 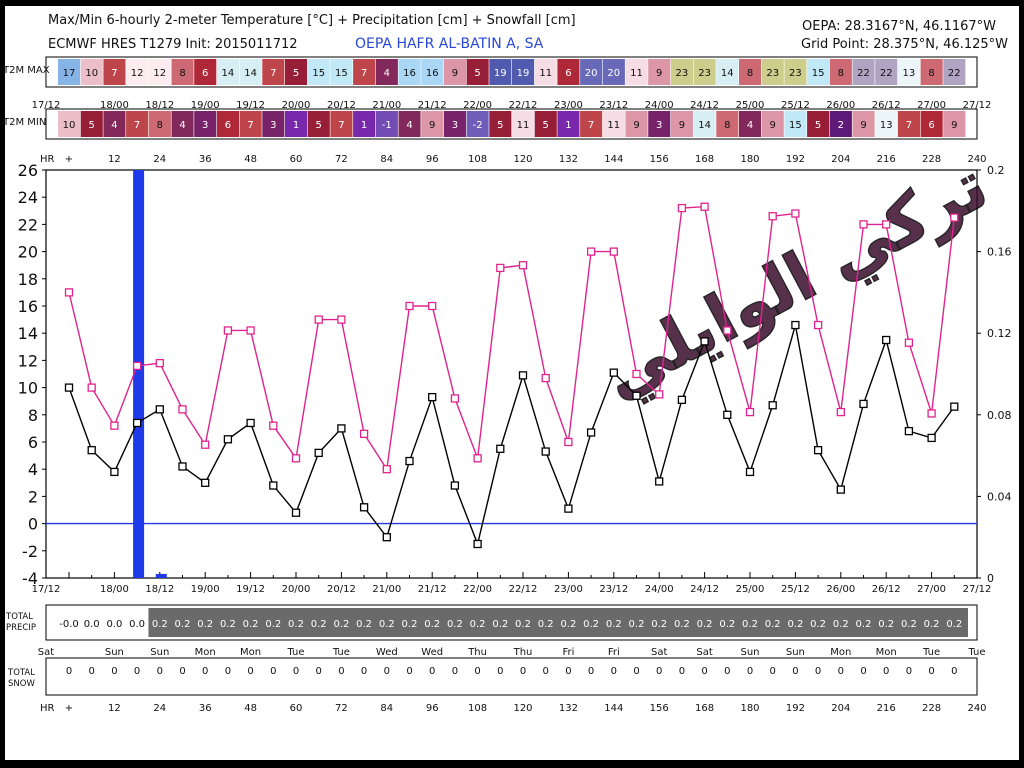 I want to click on hr-tick-label: 36, so click(x=205, y=159).